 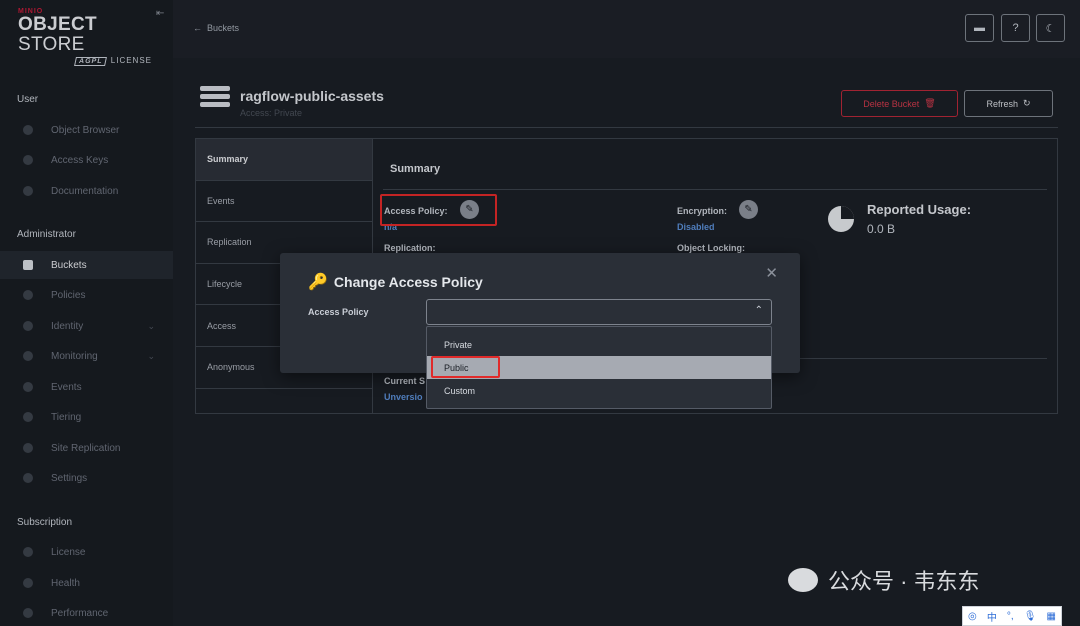 What do you see at coordinates (599, 344) in the screenshot?
I see `option-private: Private` at bounding box center [599, 344].